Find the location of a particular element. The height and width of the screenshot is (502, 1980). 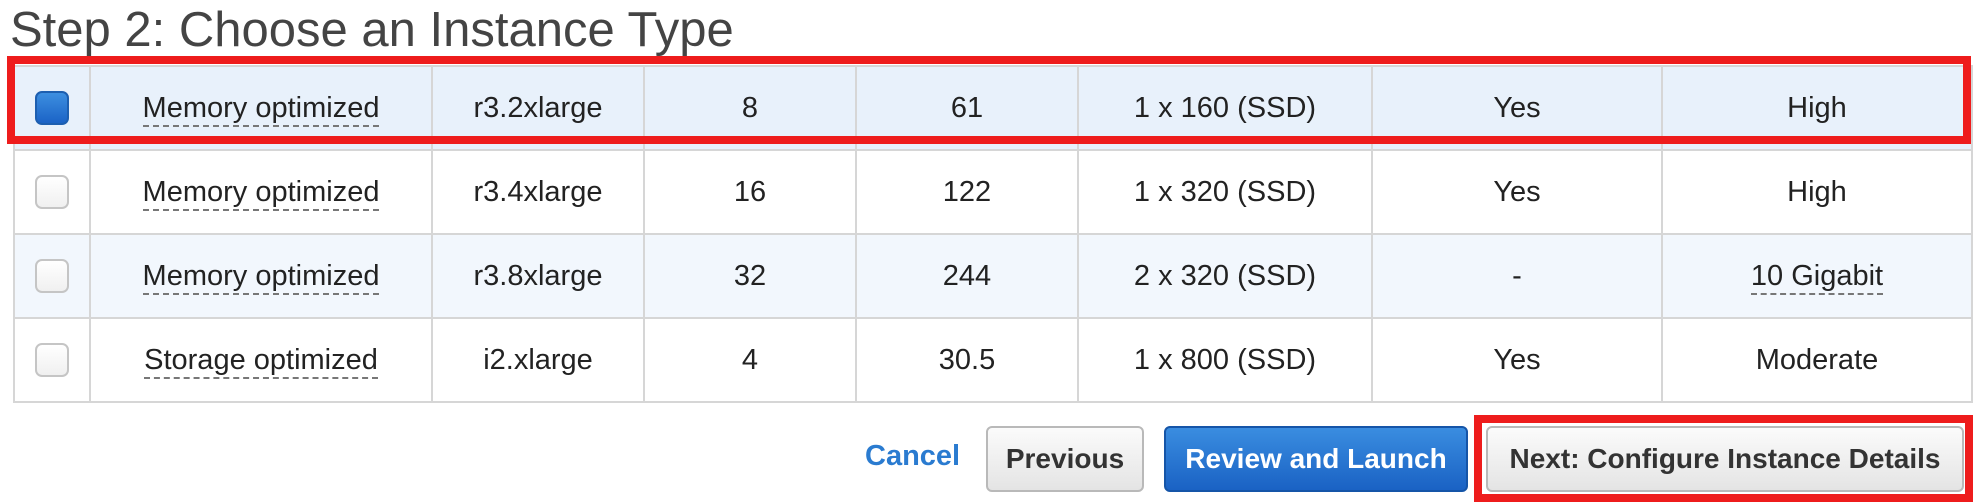

ebs-optimized: - is located at coordinates (1517, 276).